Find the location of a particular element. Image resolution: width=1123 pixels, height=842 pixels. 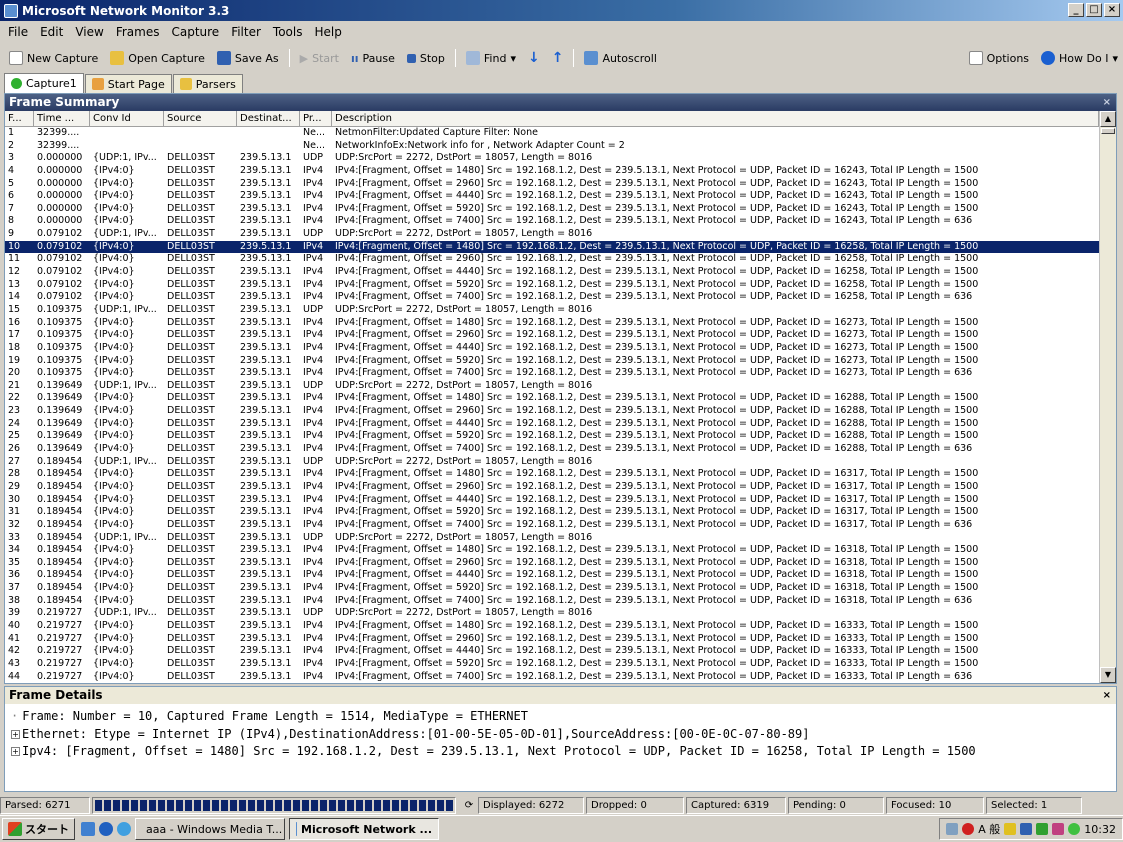

menu-capture: Capture is located at coordinates (195, 32).